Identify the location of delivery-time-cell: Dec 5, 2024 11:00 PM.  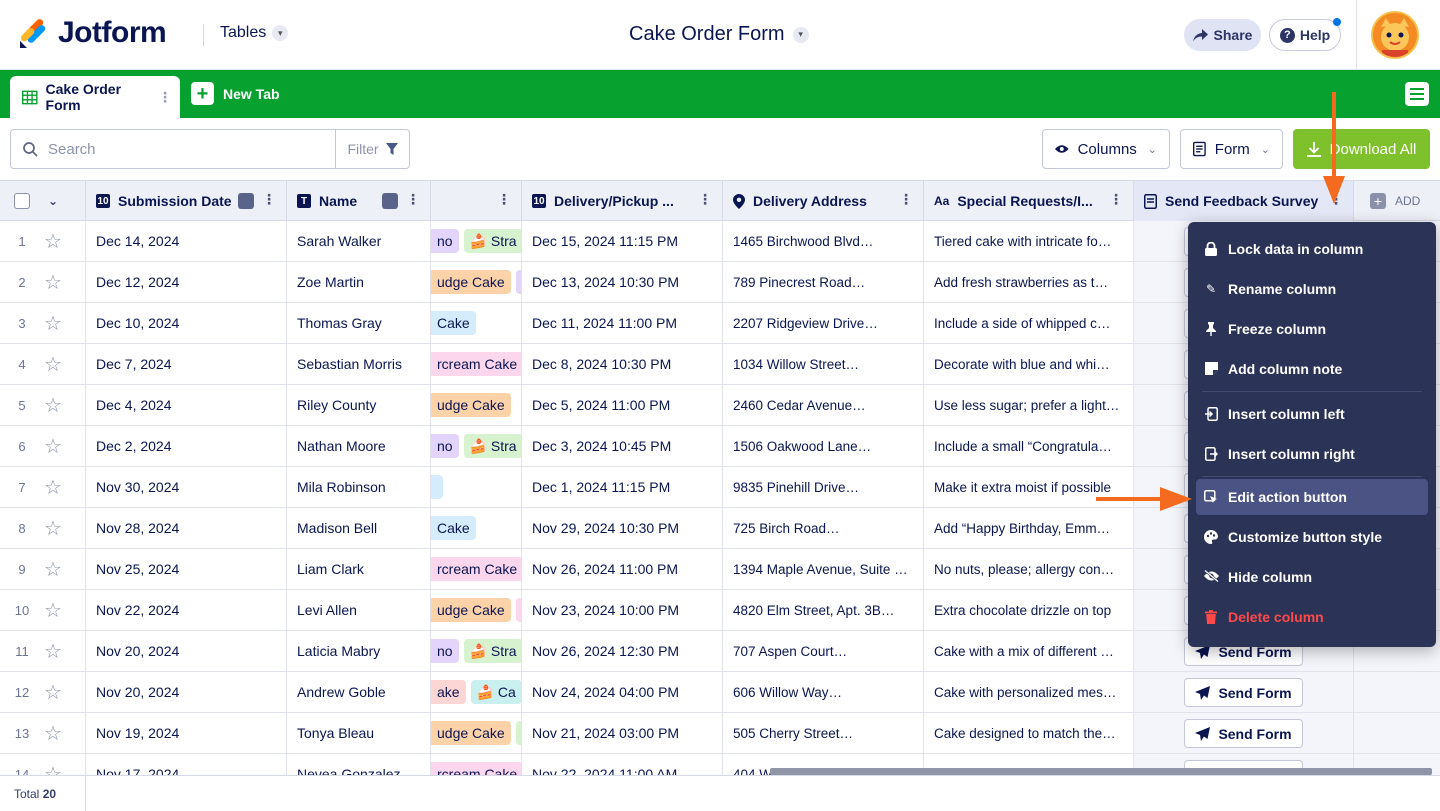
(622, 405).